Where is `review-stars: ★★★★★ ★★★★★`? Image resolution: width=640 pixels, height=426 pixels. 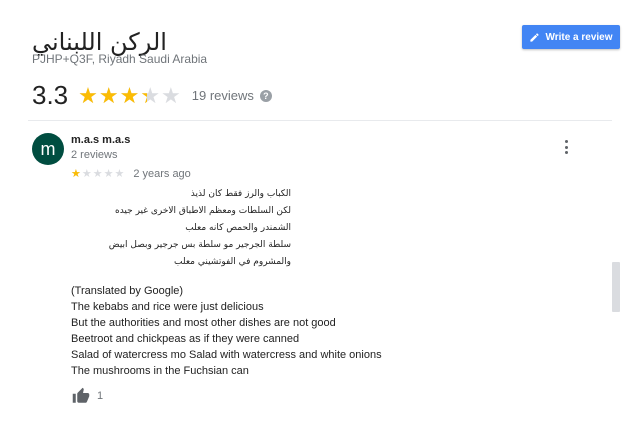
review-stars: ★★★★★ ★★★★★ is located at coordinates (98, 174).